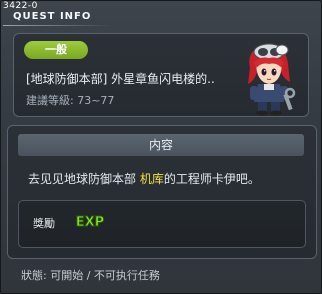 This screenshot has width=322, height=294. Describe the element at coordinates (84, 179) in the screenshot. I see `description-text: 去见见地球防御本部` at that location.